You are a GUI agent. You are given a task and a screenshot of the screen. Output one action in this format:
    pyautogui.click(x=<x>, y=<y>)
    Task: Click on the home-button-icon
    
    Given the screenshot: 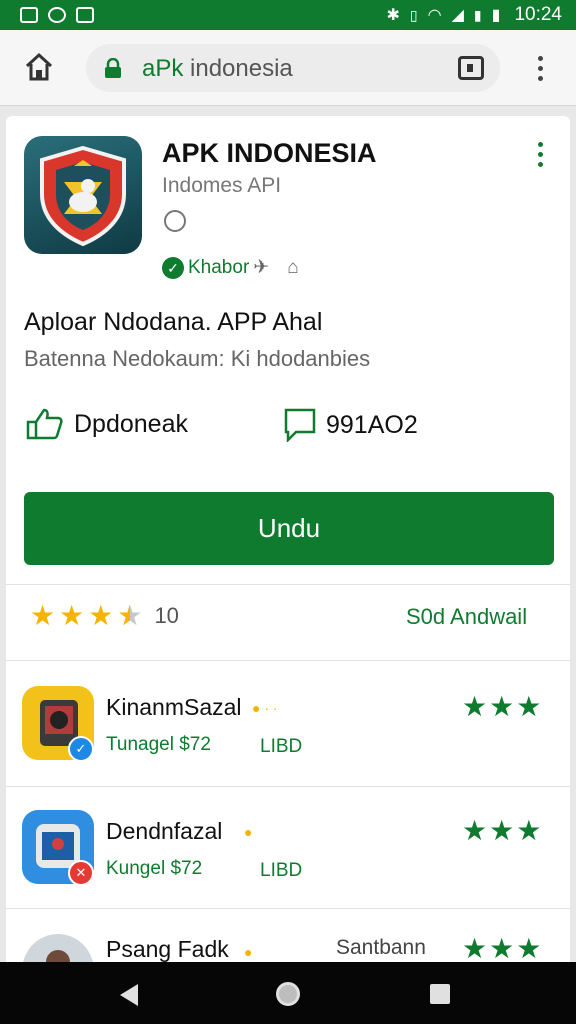 What is the action you would take?
    pyautogui.click(x=288, y=994)
    